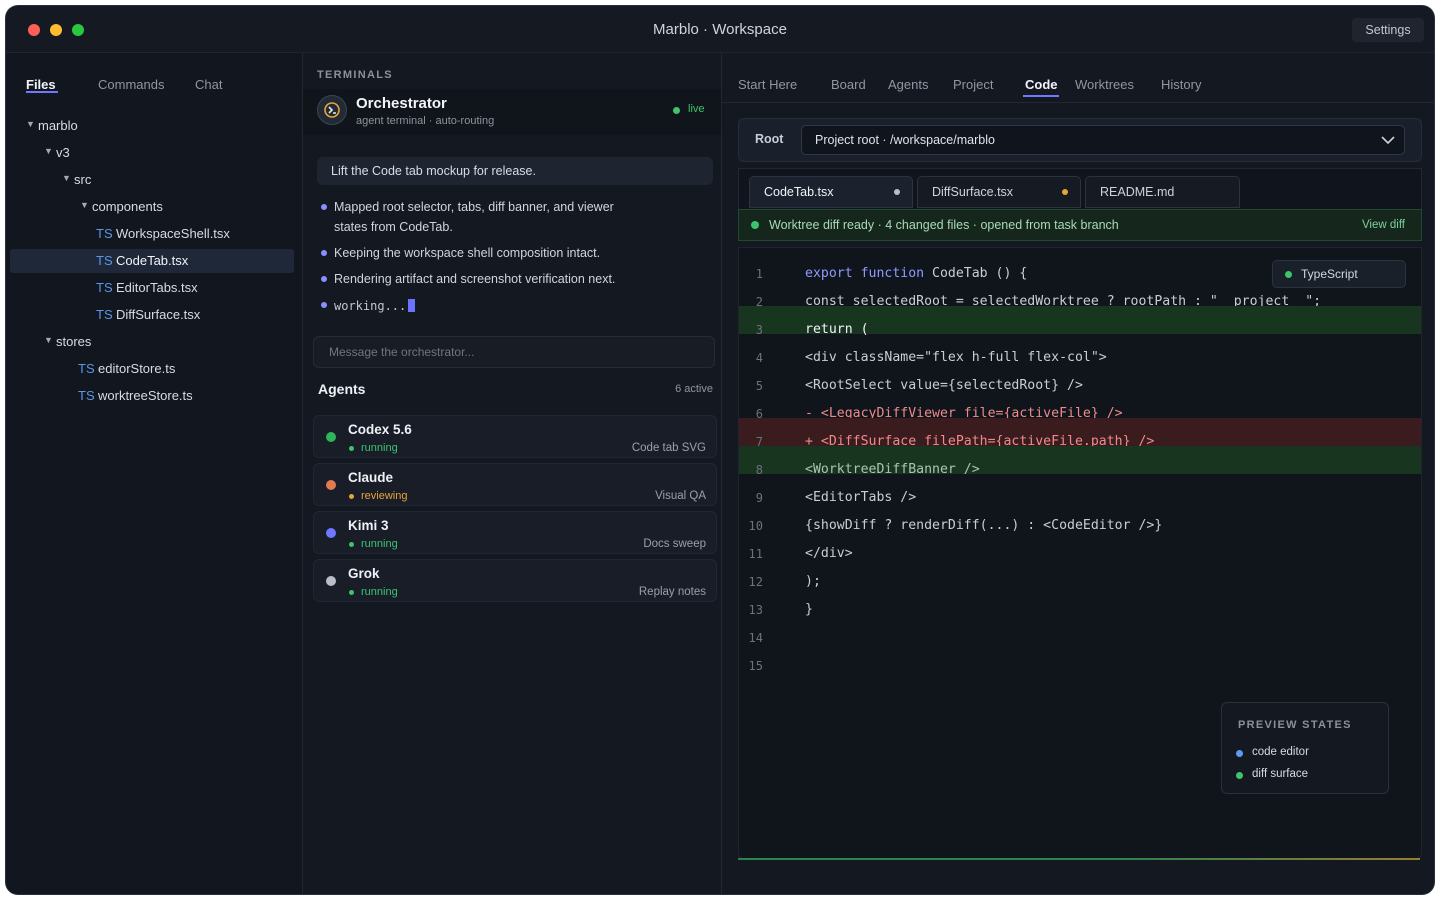 Image resolution: width=1440 pixels, height=900 pixels. Describe the element at coordinates (1280, 774) in the screenshot. I see `preview-state-diff-surface: diff surface` at that location.